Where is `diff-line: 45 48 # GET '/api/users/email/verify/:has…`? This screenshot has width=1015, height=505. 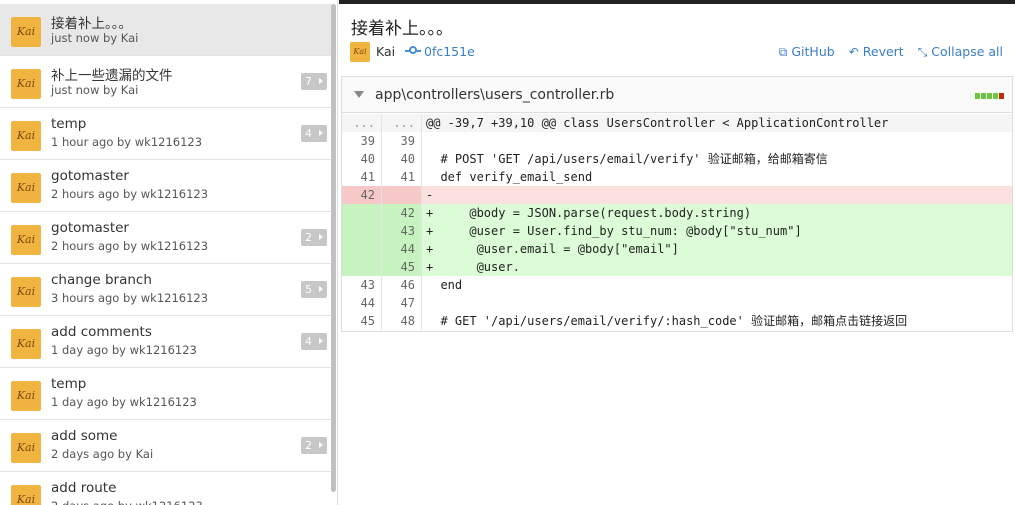 diff-line: 45 48 # GET '/api/users/email/verify/:has… is located at coordinates (677, 321).